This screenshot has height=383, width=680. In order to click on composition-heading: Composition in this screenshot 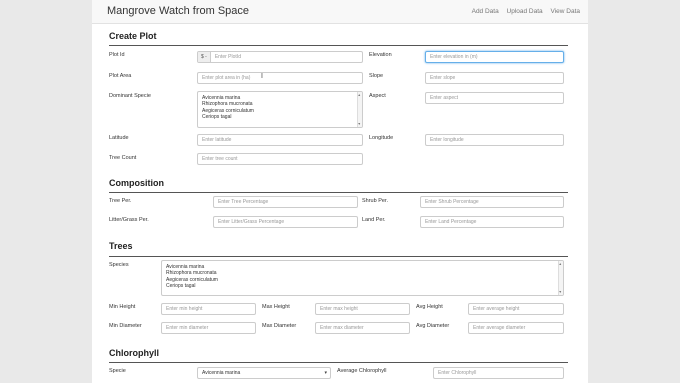, I will do `click(136, 183)`.